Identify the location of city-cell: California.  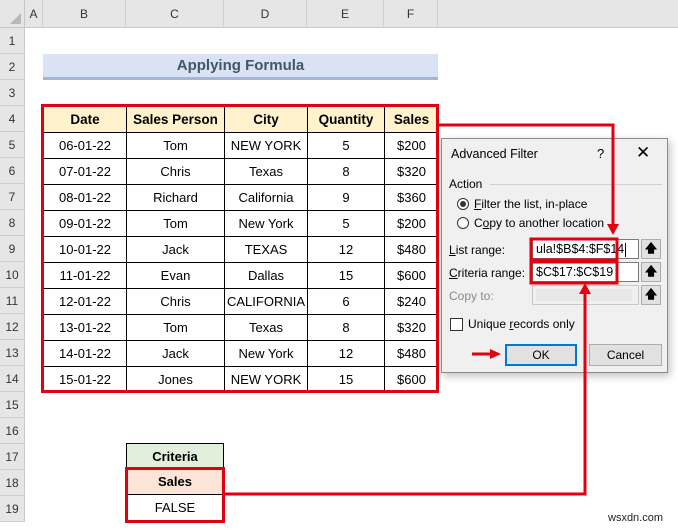
(266, 197).